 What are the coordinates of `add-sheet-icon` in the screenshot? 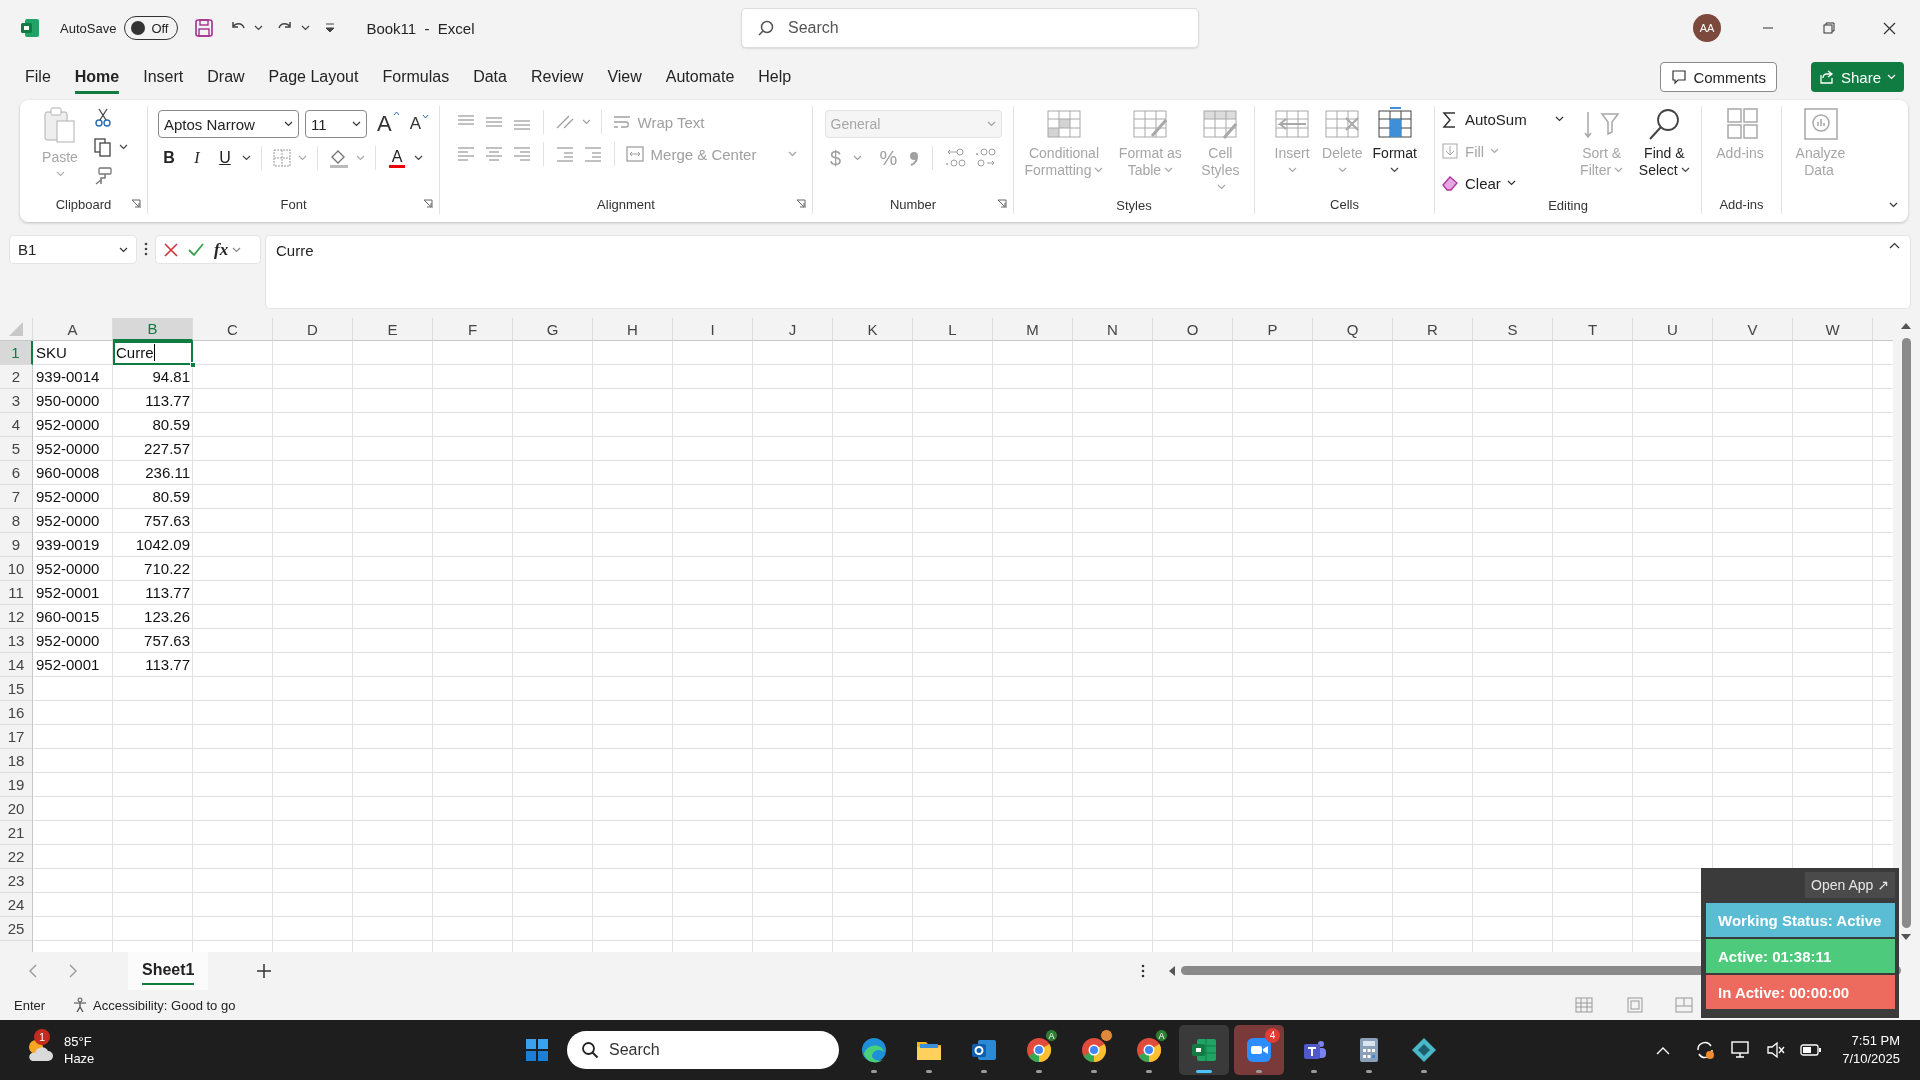 It's located at (264, 971).